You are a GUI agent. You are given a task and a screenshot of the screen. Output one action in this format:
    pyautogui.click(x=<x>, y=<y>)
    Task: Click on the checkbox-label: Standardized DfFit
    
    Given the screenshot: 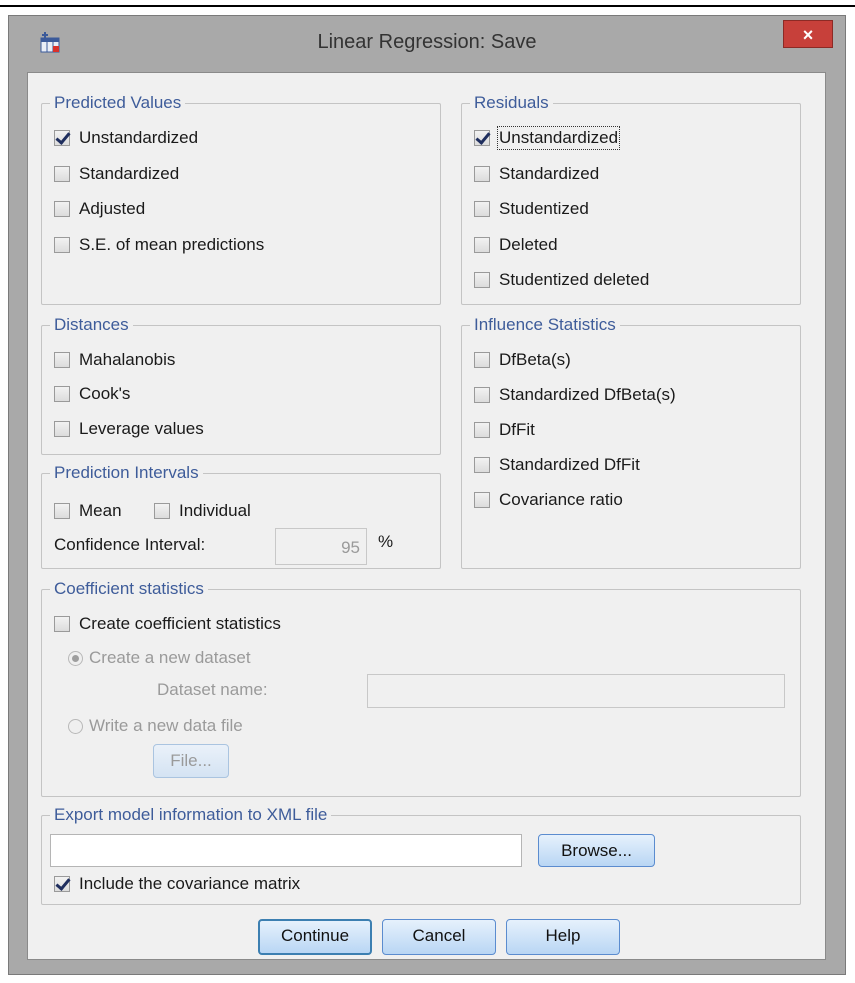 What is the action you would take?
    pyautogui.click(x=569, y=464)
    